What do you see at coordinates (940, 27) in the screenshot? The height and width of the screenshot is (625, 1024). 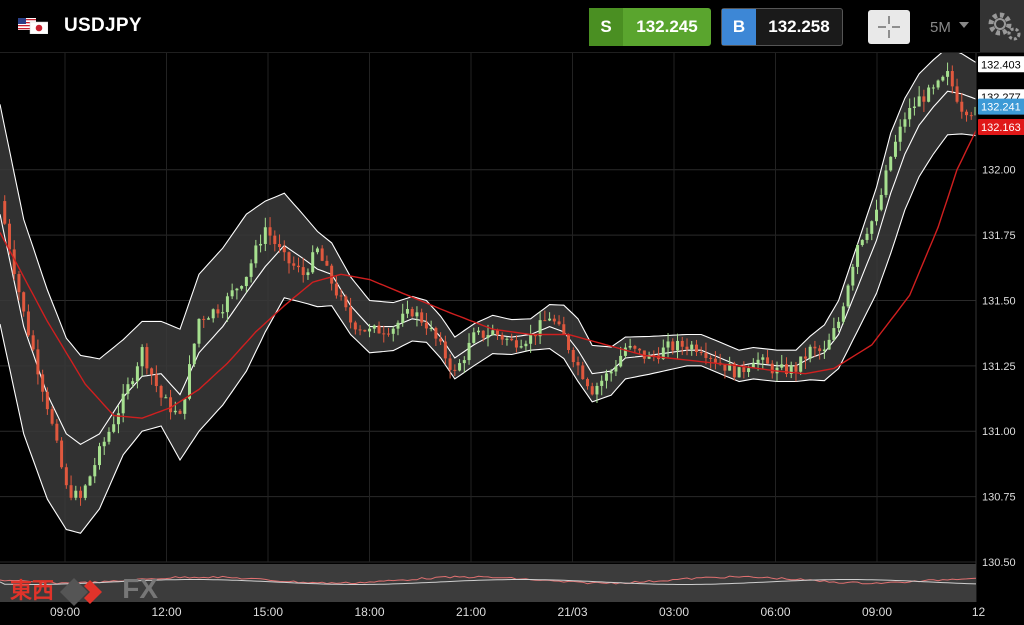 I see `timeframe-selector: 5M` at bounding box center [940, 27].